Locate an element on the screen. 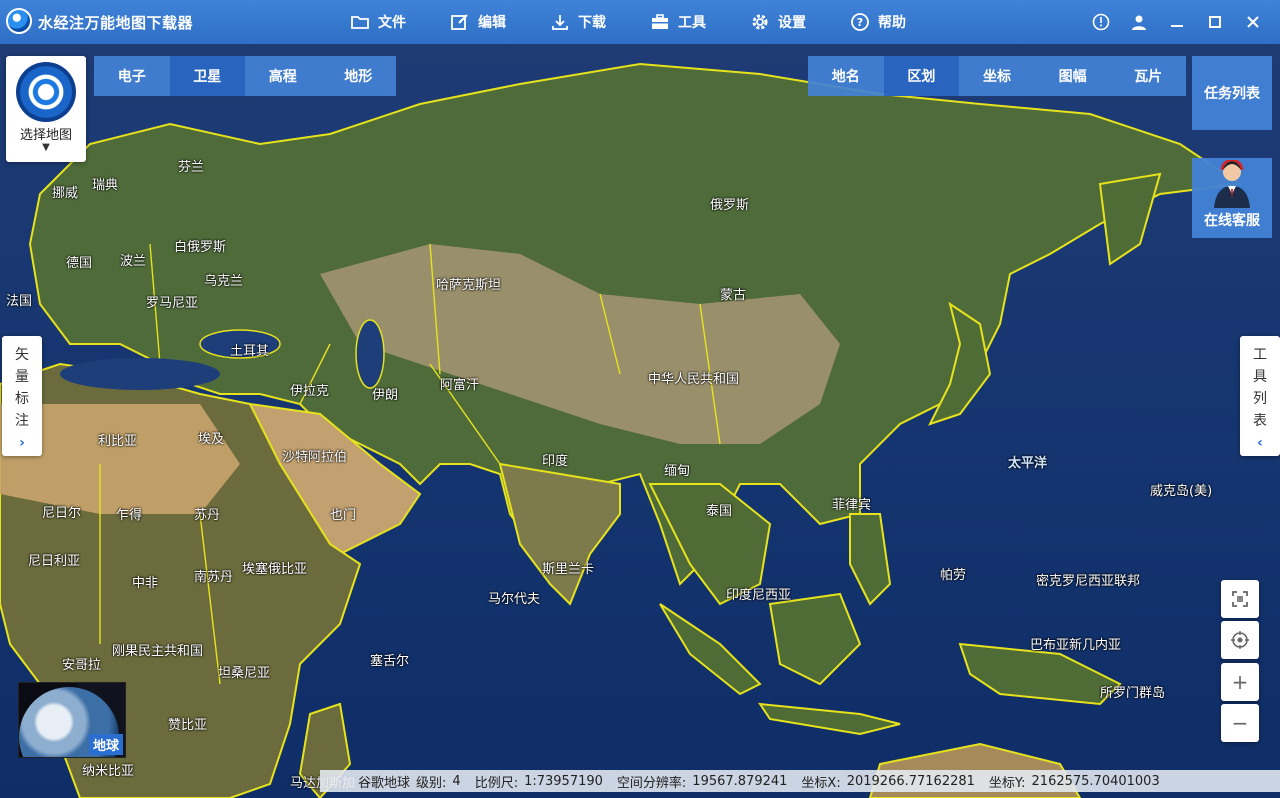  tab-terrain: 地形 is located at coordinates (359, 76).